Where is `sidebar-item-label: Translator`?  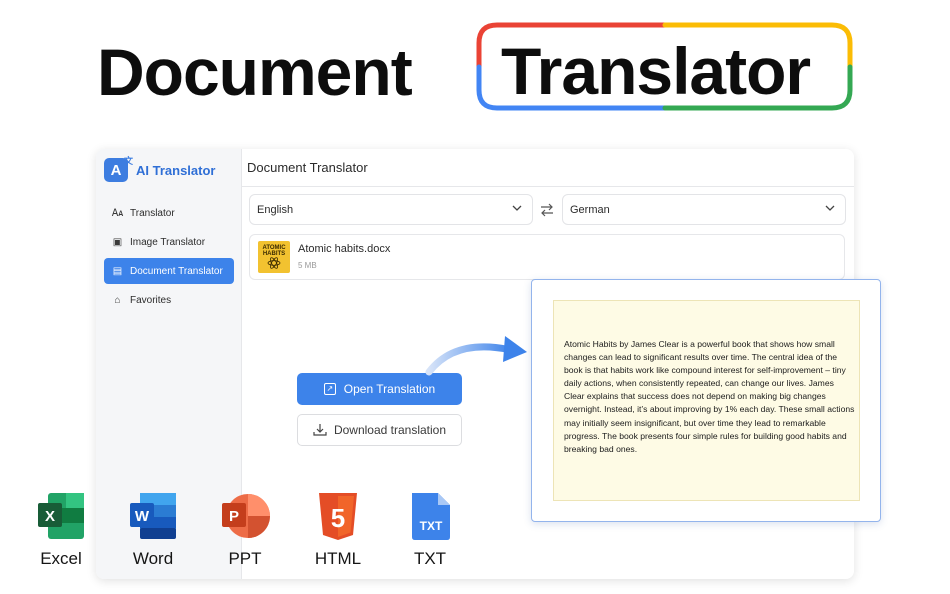 sidebar-item-label: Translator is located at coordinates (152, 213).